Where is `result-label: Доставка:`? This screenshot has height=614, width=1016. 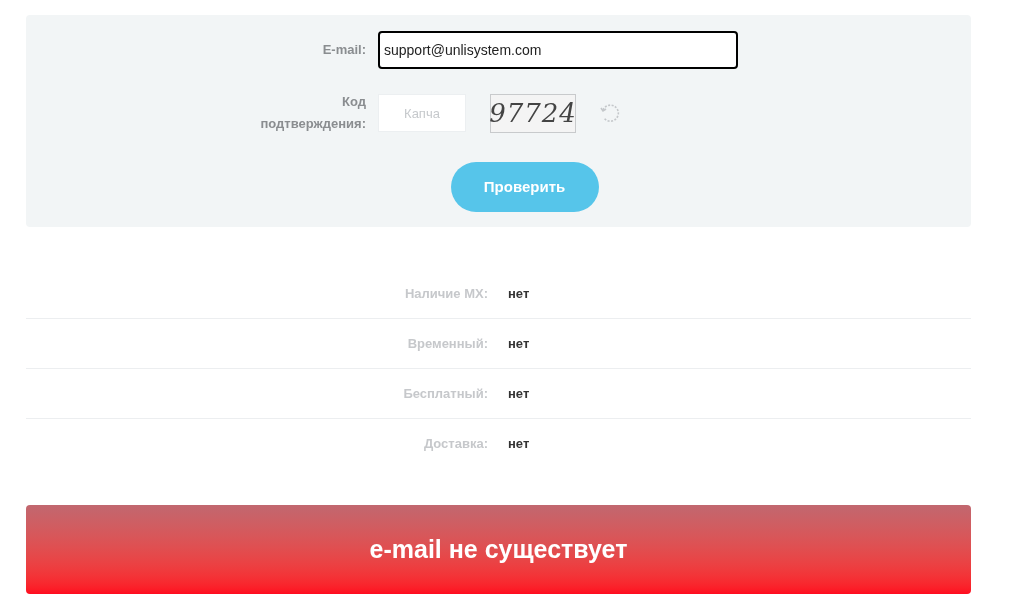
result-label: Доставка: is located at coordinates (455, 444).